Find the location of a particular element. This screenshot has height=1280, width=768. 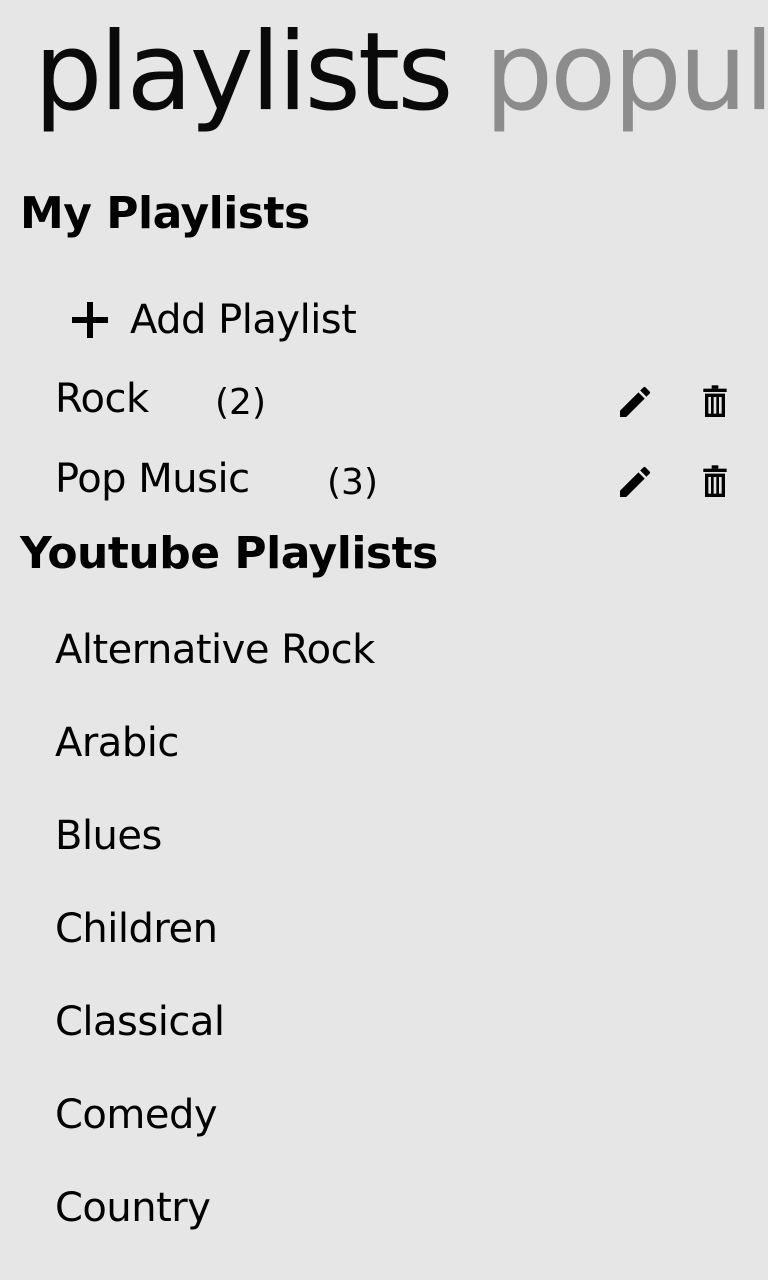

my-playlist-item: Rock (2) is located at coordinates (400, 405).